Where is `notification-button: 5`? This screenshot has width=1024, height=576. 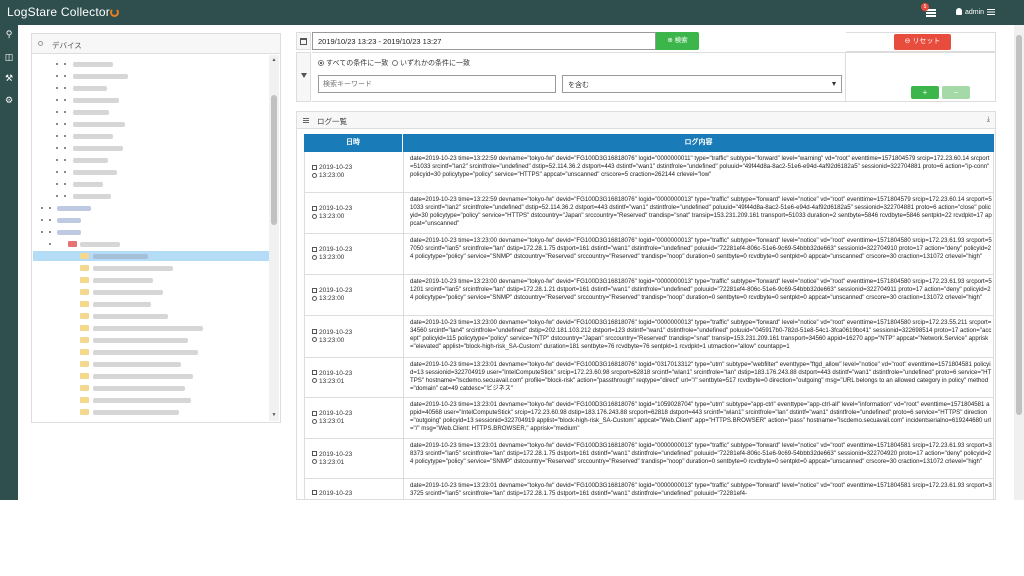
notification-button: 5 is located at coordinates (929, 10).